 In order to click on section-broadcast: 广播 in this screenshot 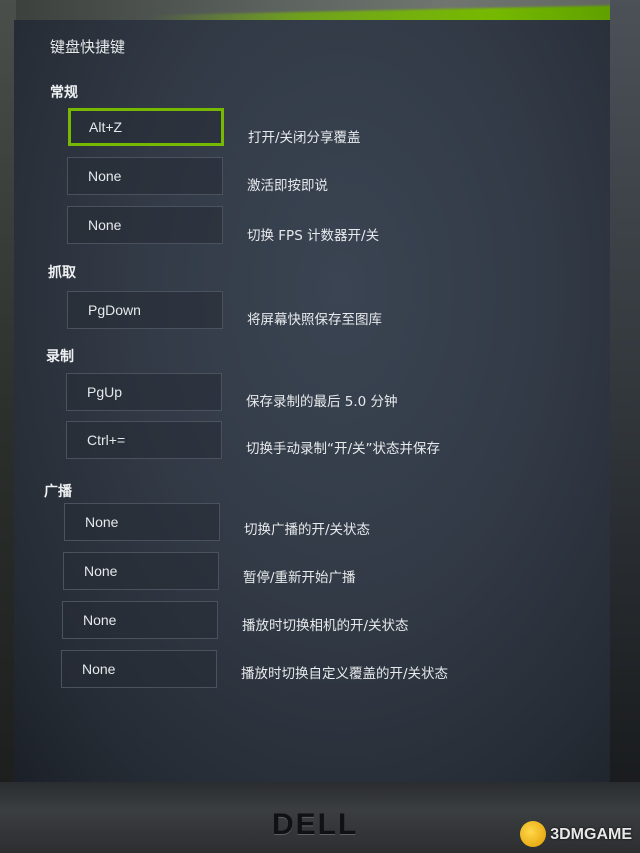, I will do `click(58, 492)`.